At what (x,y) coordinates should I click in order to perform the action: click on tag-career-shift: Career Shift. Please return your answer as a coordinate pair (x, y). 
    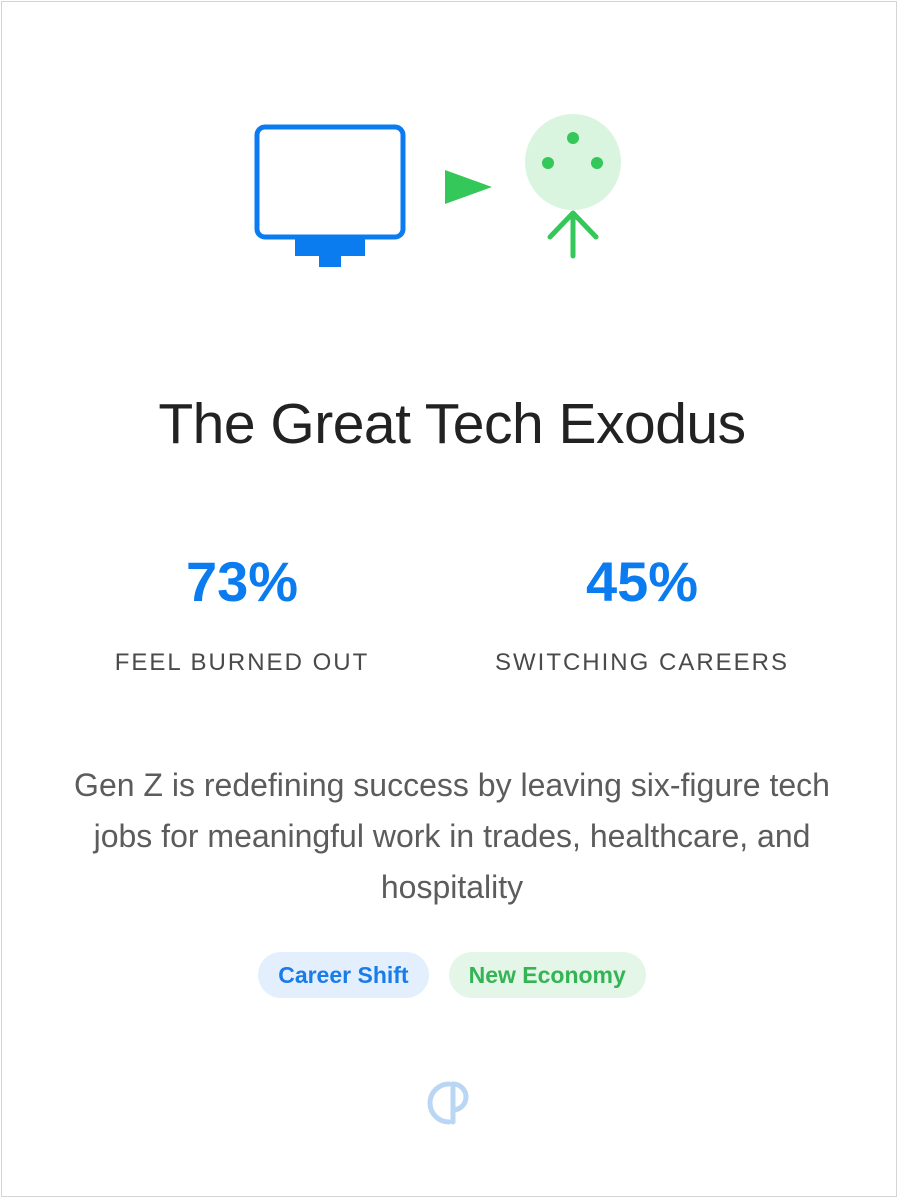
    Looking at the image, I should click on (343, 975).